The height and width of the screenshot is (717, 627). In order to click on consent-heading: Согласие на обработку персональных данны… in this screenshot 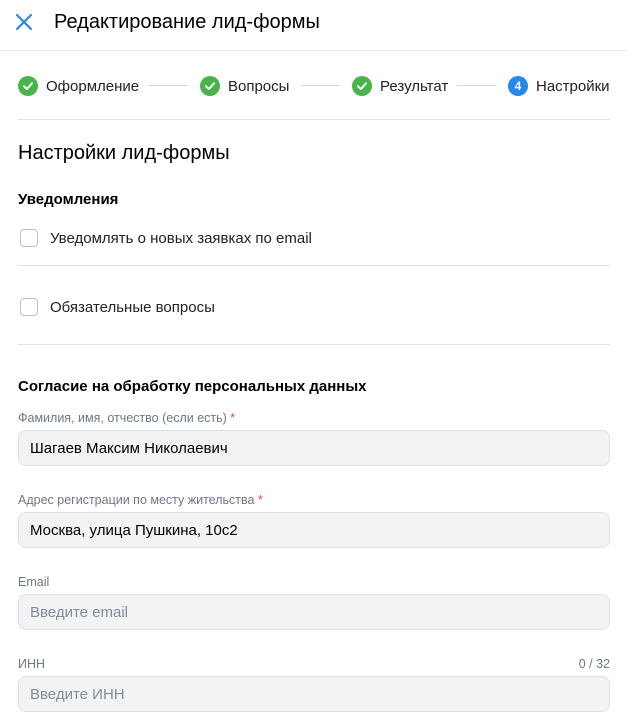, I will do `click(192, 386)`.